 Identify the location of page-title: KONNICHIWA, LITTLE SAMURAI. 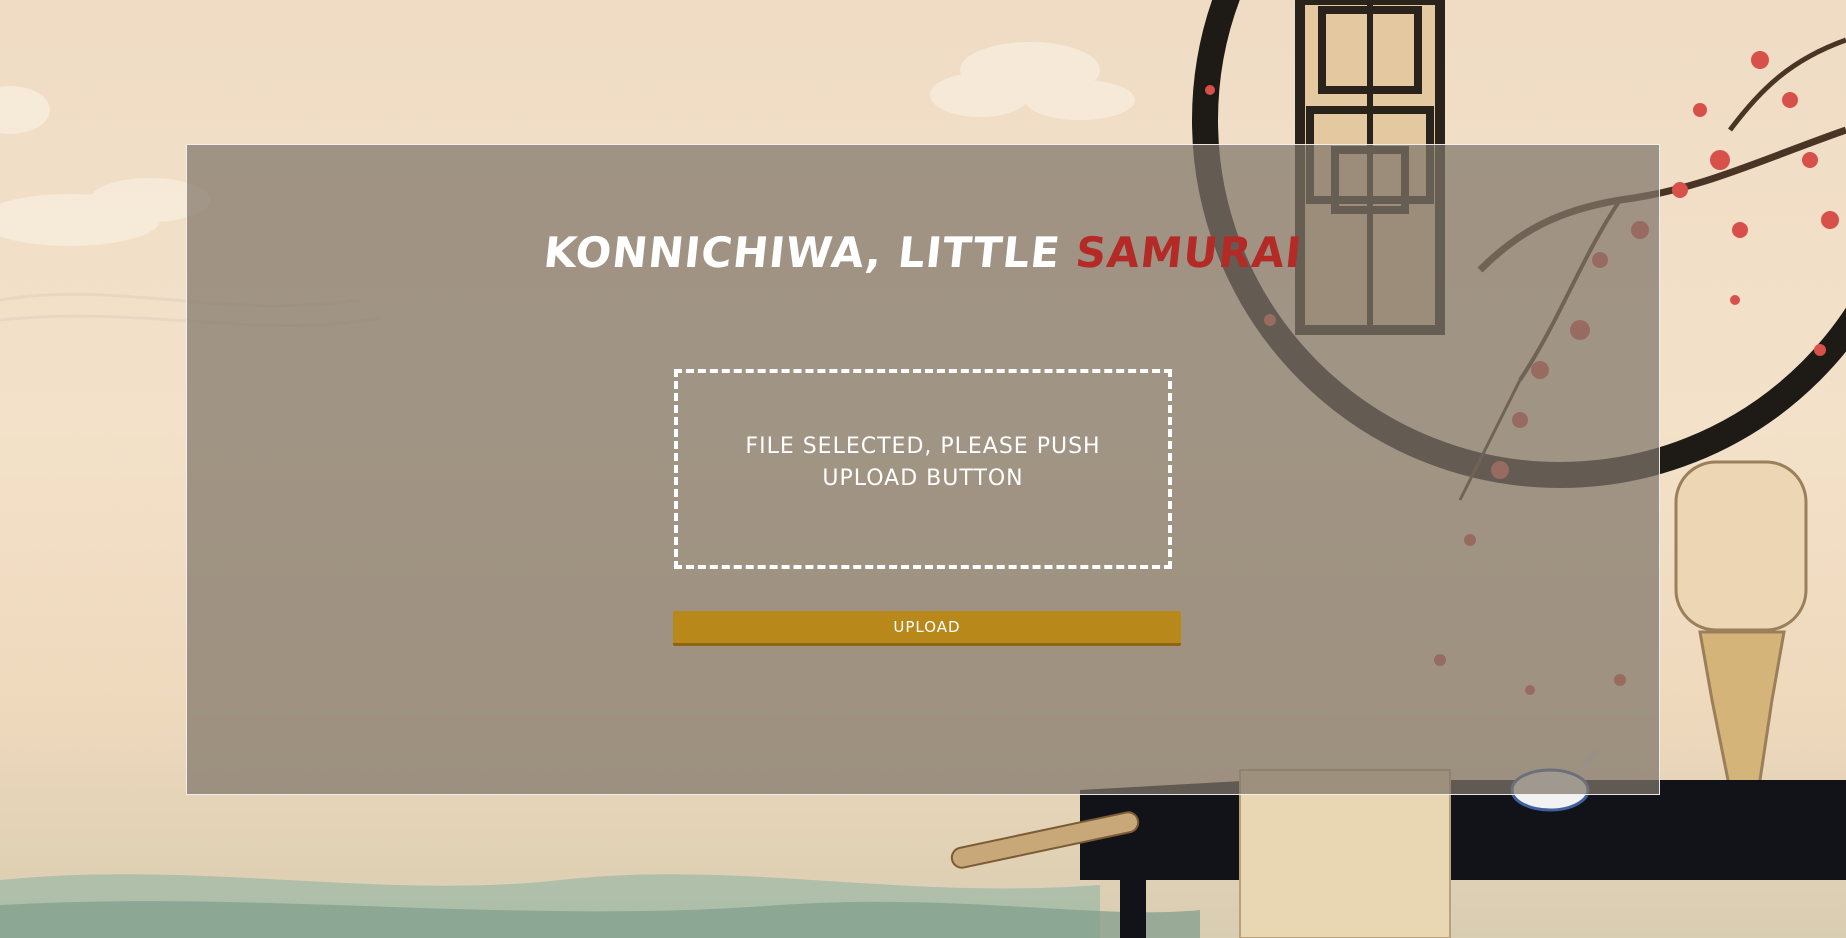
(923, 253).